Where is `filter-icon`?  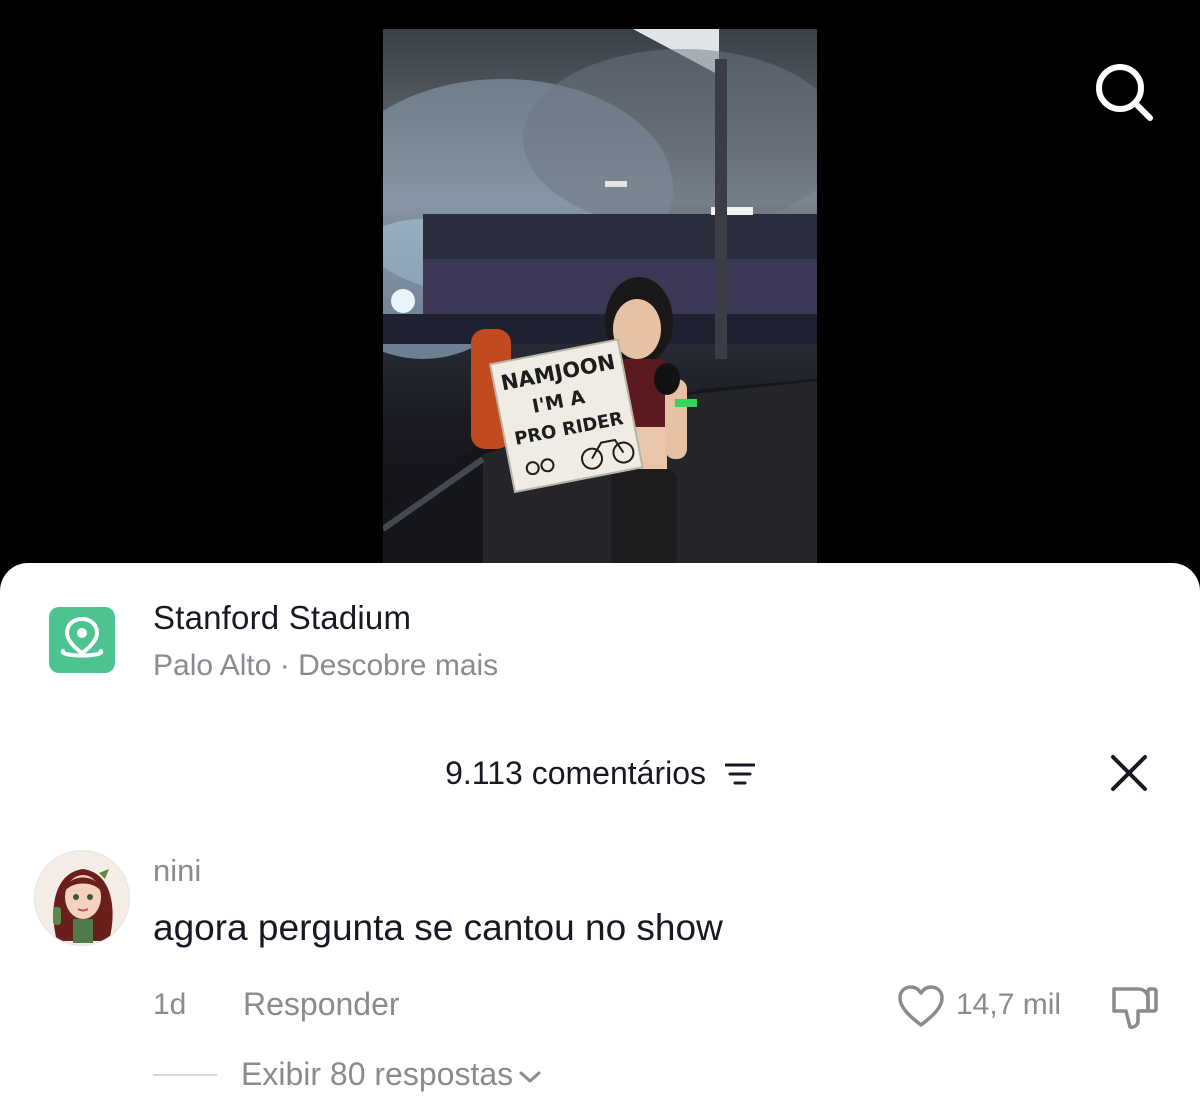 filter-icon is located at coordinates (739, 774).